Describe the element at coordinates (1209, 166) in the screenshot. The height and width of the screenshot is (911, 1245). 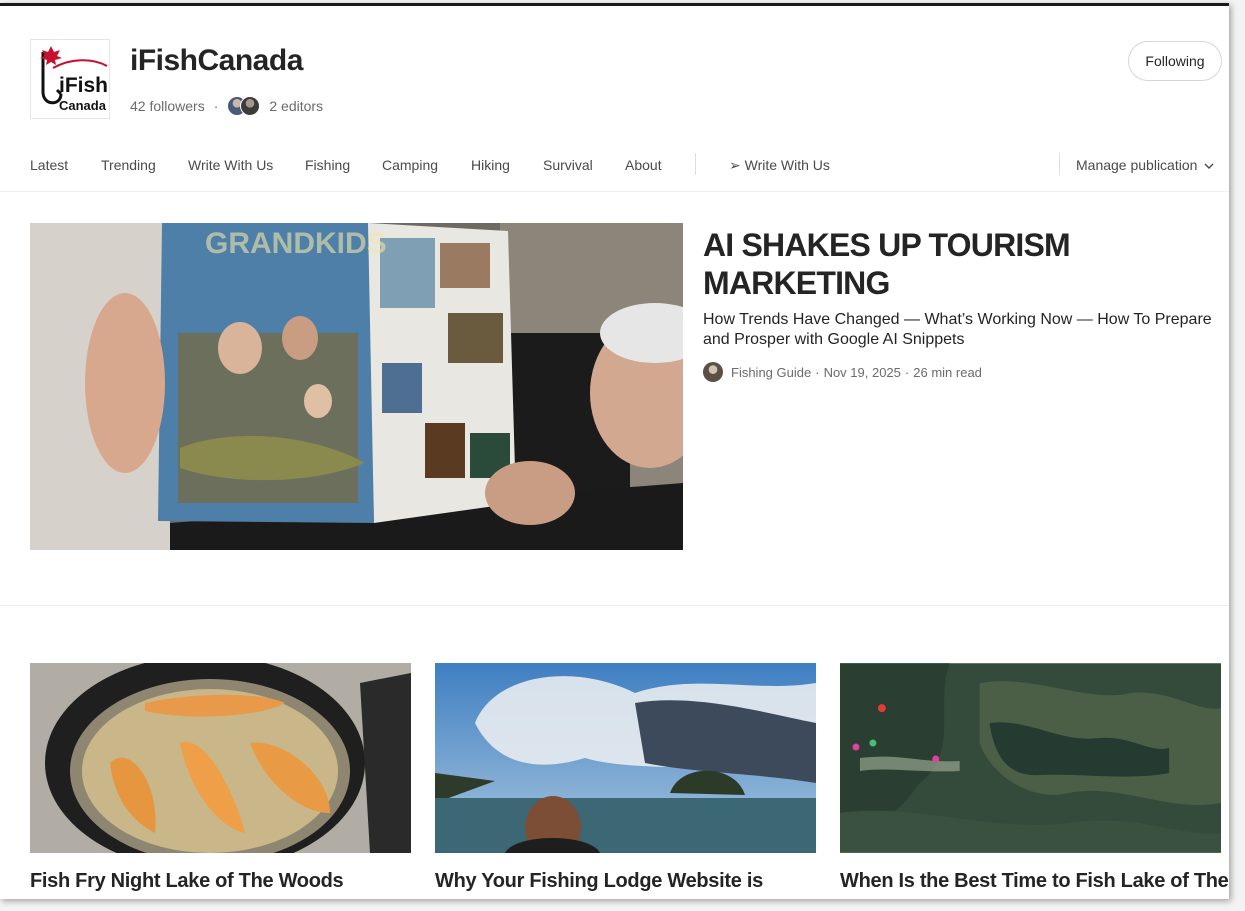
I see `chevron-down-icon` at that location.